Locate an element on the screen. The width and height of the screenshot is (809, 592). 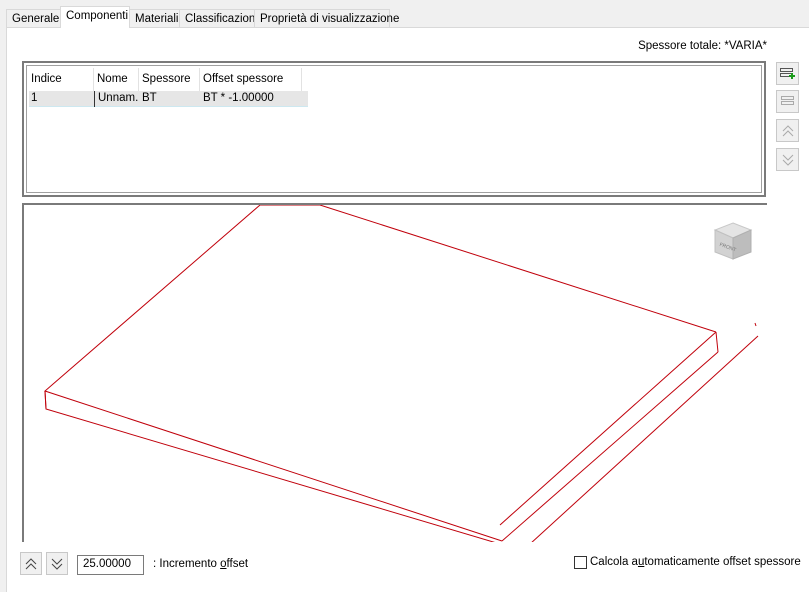
slab-right-top-edge is located at coordinates (608, 428).